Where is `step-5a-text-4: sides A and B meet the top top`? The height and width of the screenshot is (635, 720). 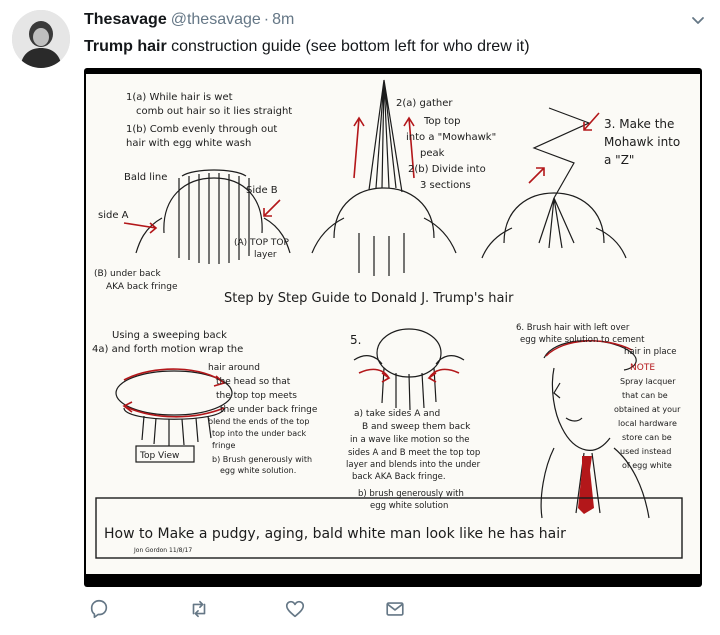 step-5a-text-4: sides A and B meet the top top is located at coordinates (414, 453).